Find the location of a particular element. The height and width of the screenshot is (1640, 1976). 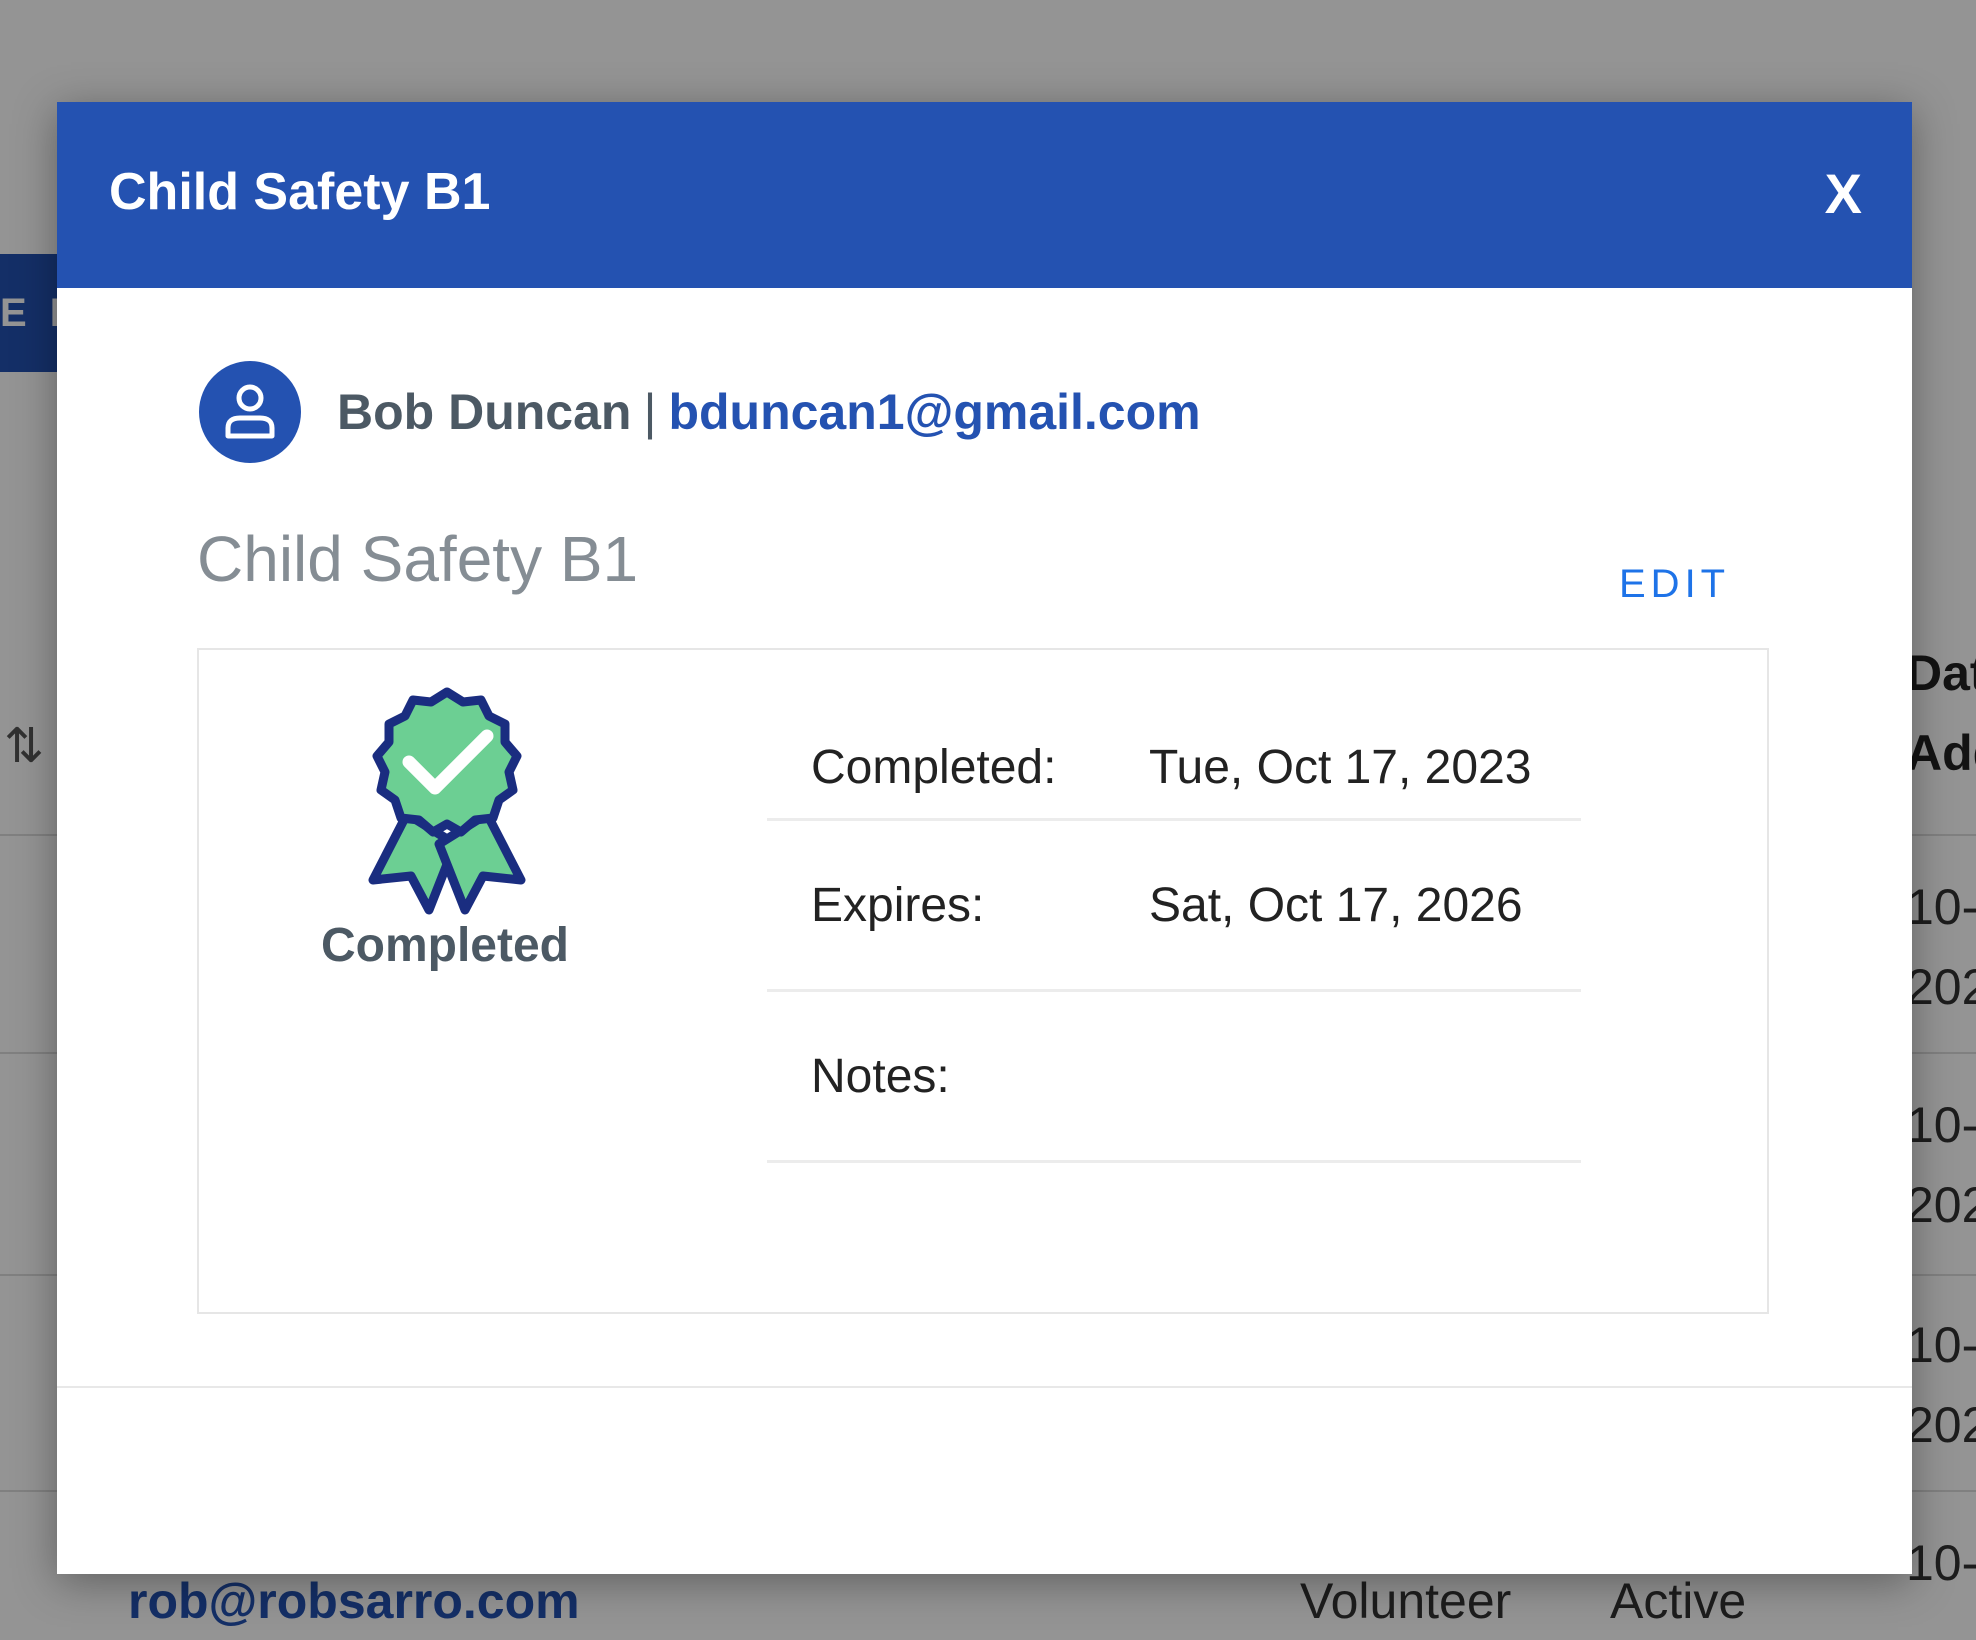

modal-header: Child Safety B1 X is located at coordinates (984, 195).